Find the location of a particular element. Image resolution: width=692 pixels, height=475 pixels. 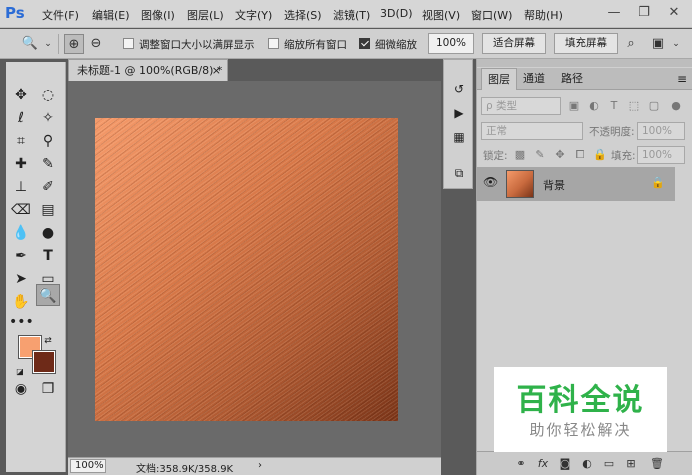

gradient-tool-icon: ▤ is located at coordinates (48, 210).